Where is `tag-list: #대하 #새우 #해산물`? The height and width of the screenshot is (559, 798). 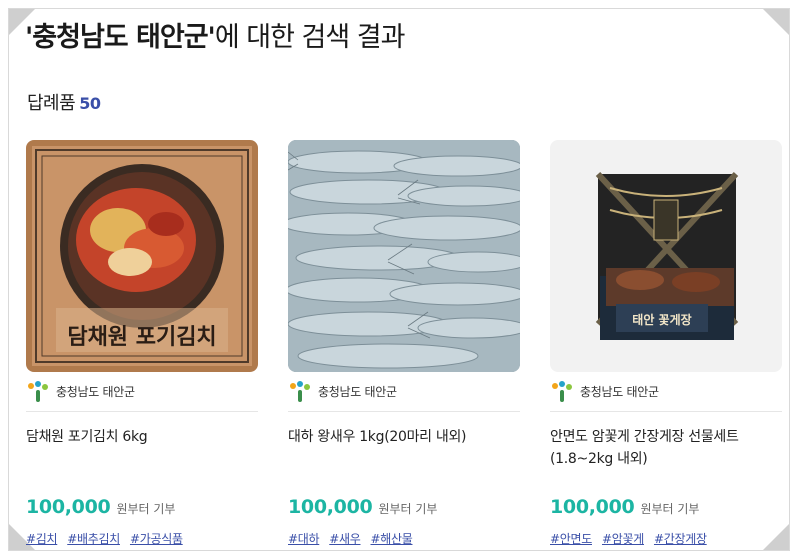 tag-list: #대하 #새우 #해산물 is located at coordinates (404, 538).